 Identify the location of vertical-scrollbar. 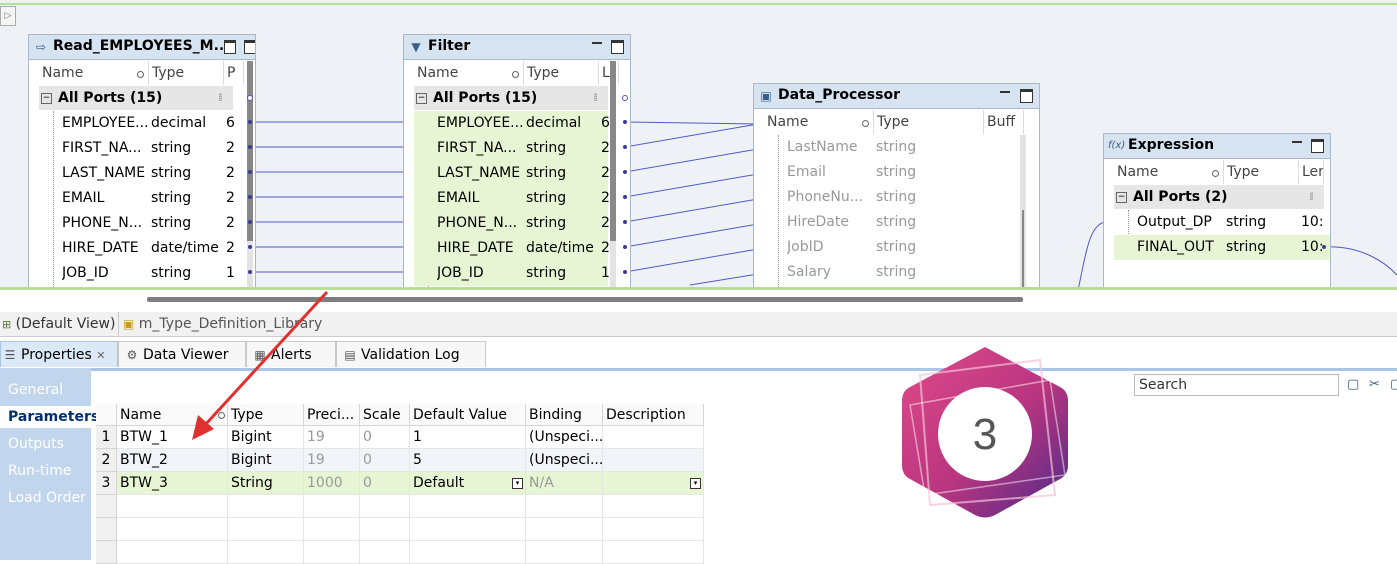
(613, 175).